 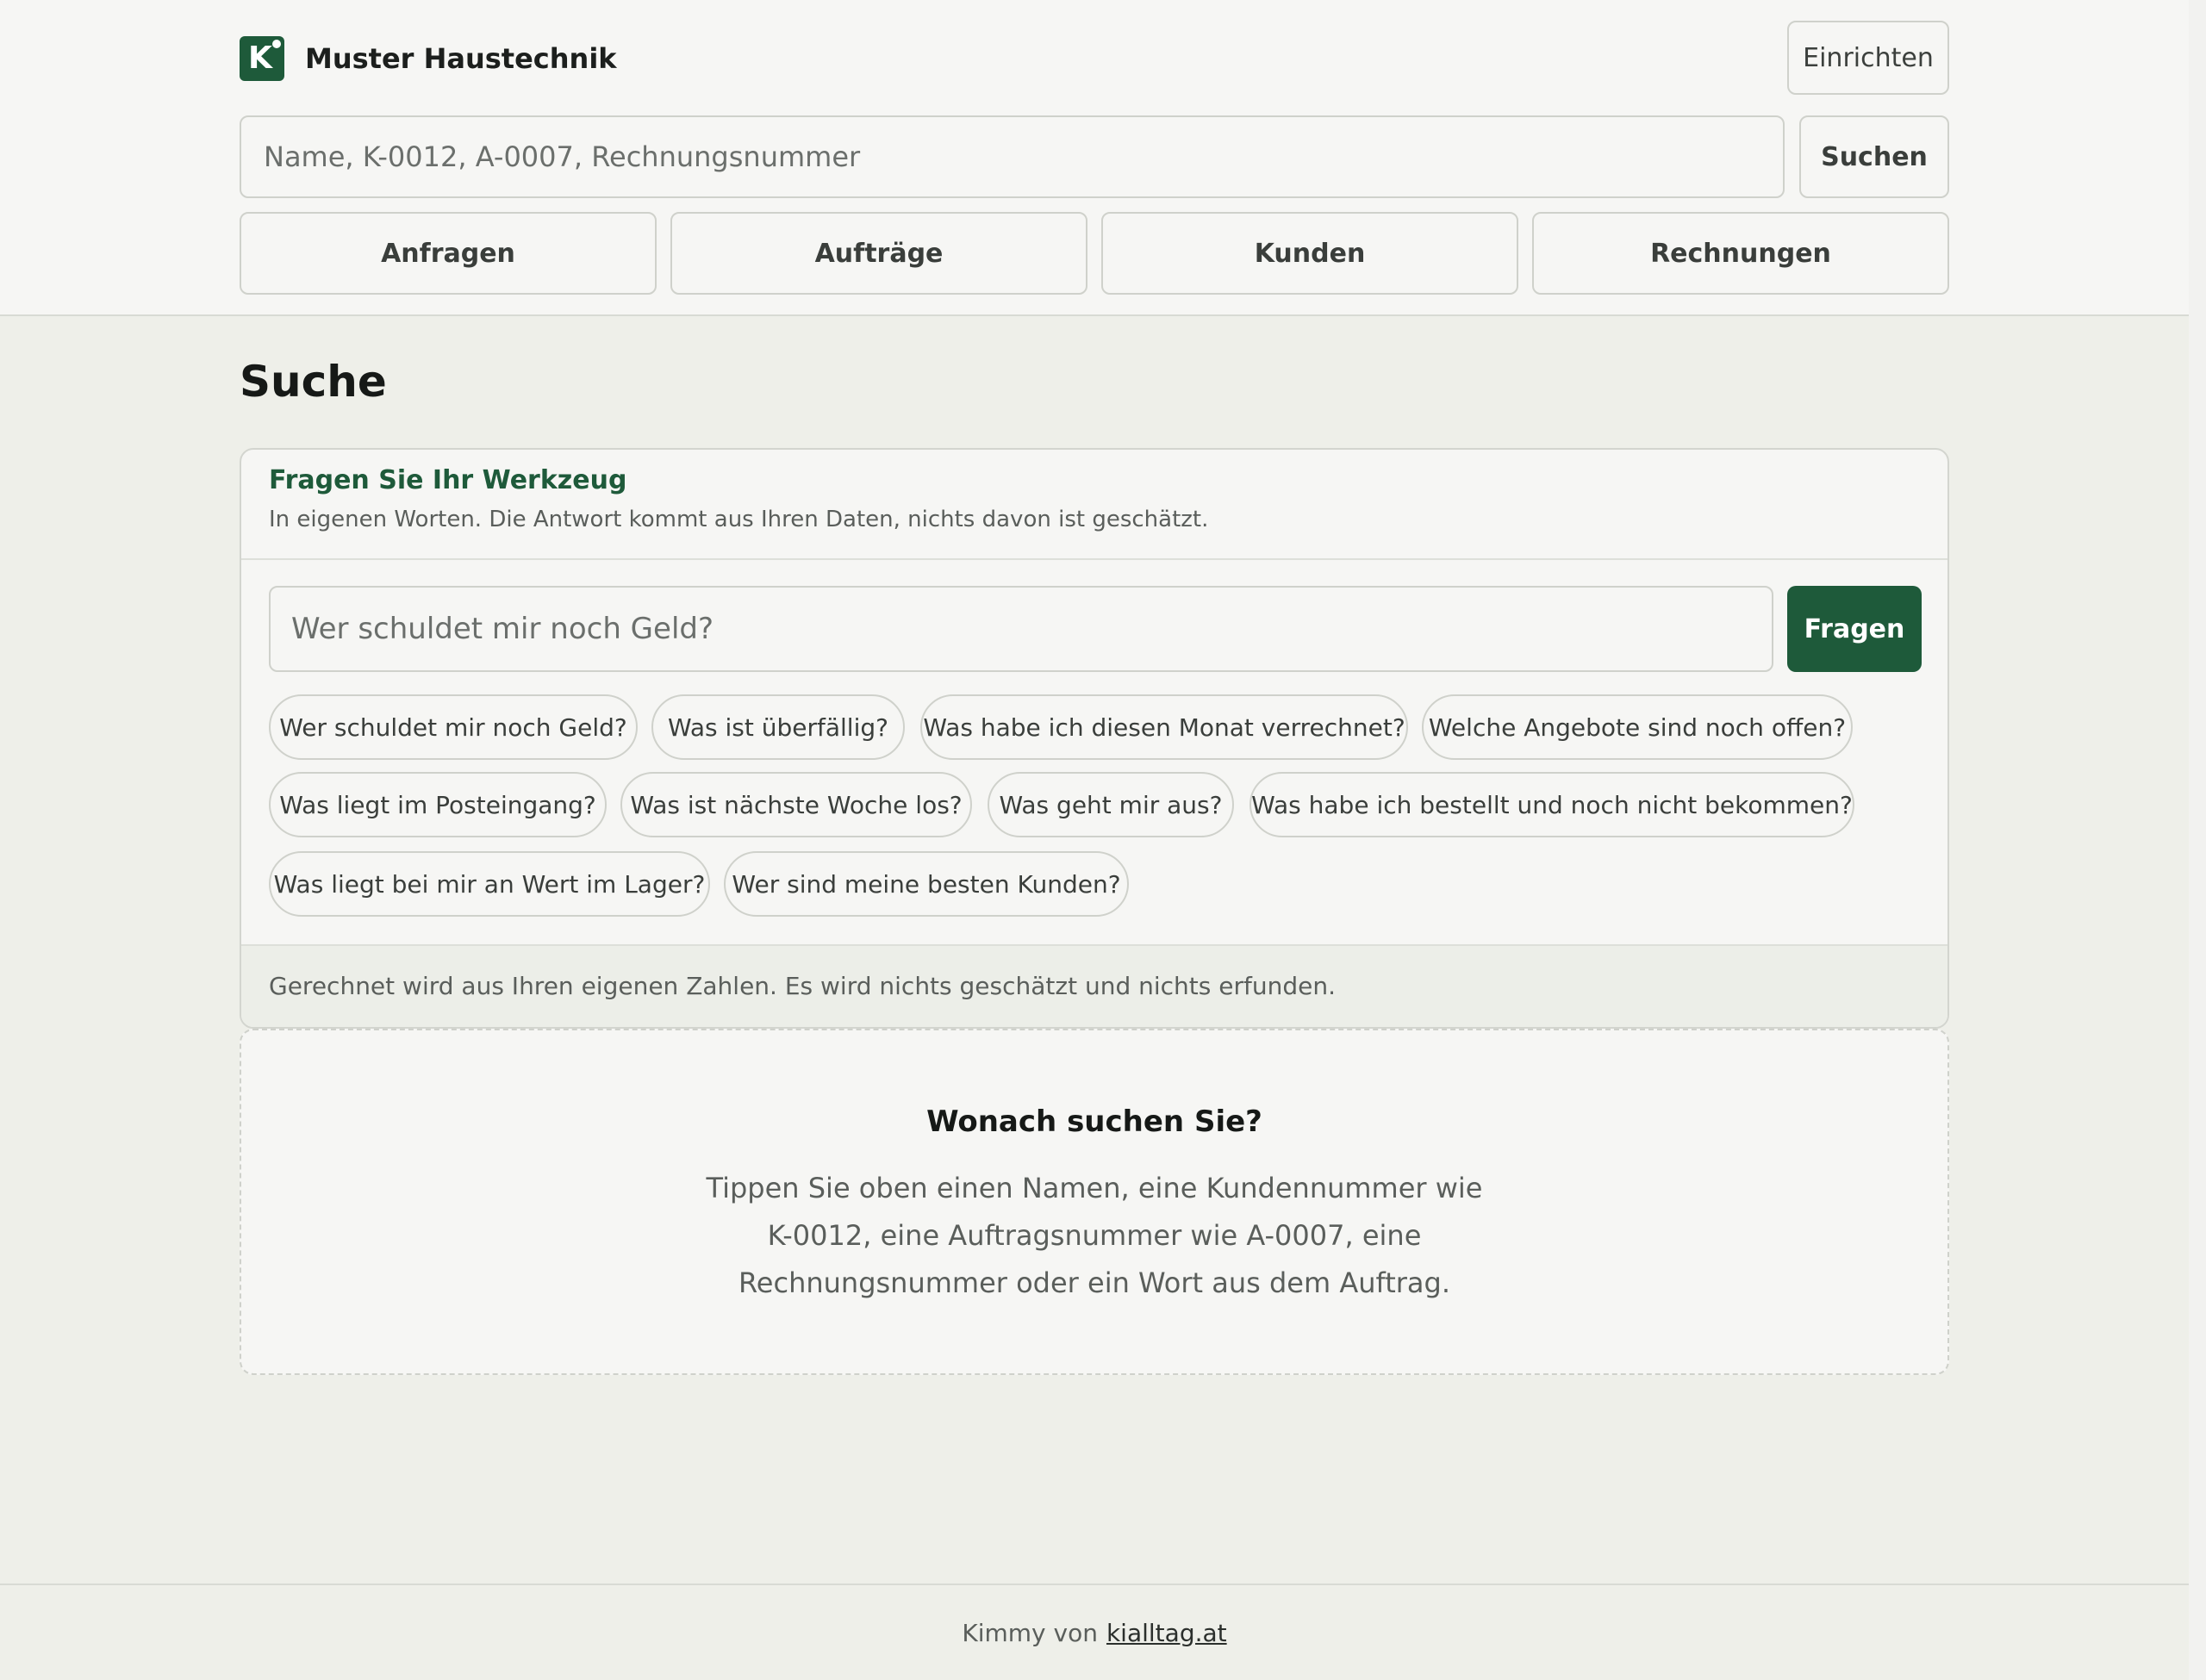 What do you see at coordinates (438, 805) in the screenshot?
I see `suggestion-chip: Was liegt im Posteingang?` at bounding box center [438, 805].